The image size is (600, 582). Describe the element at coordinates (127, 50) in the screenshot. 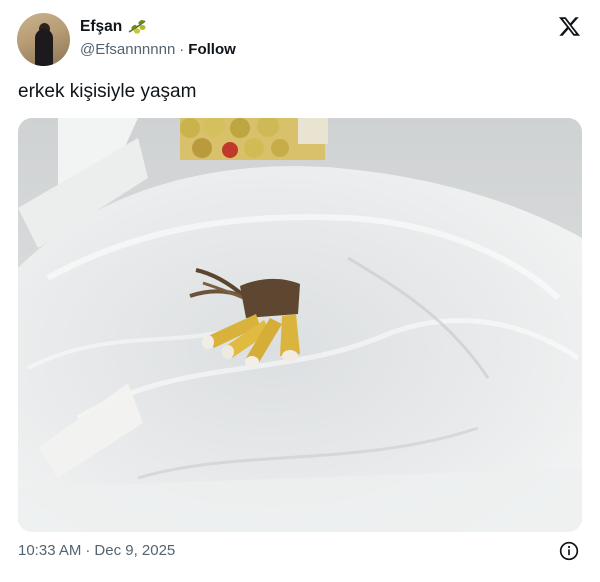

I see `handle: @Efsannnnnn` at that location.